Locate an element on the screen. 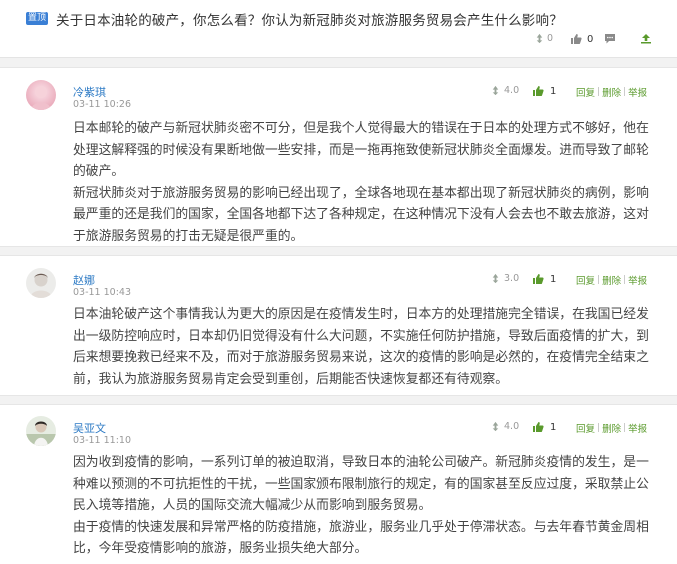  timestamp: 03-11 10:26 is located at coordinates (102, 104).